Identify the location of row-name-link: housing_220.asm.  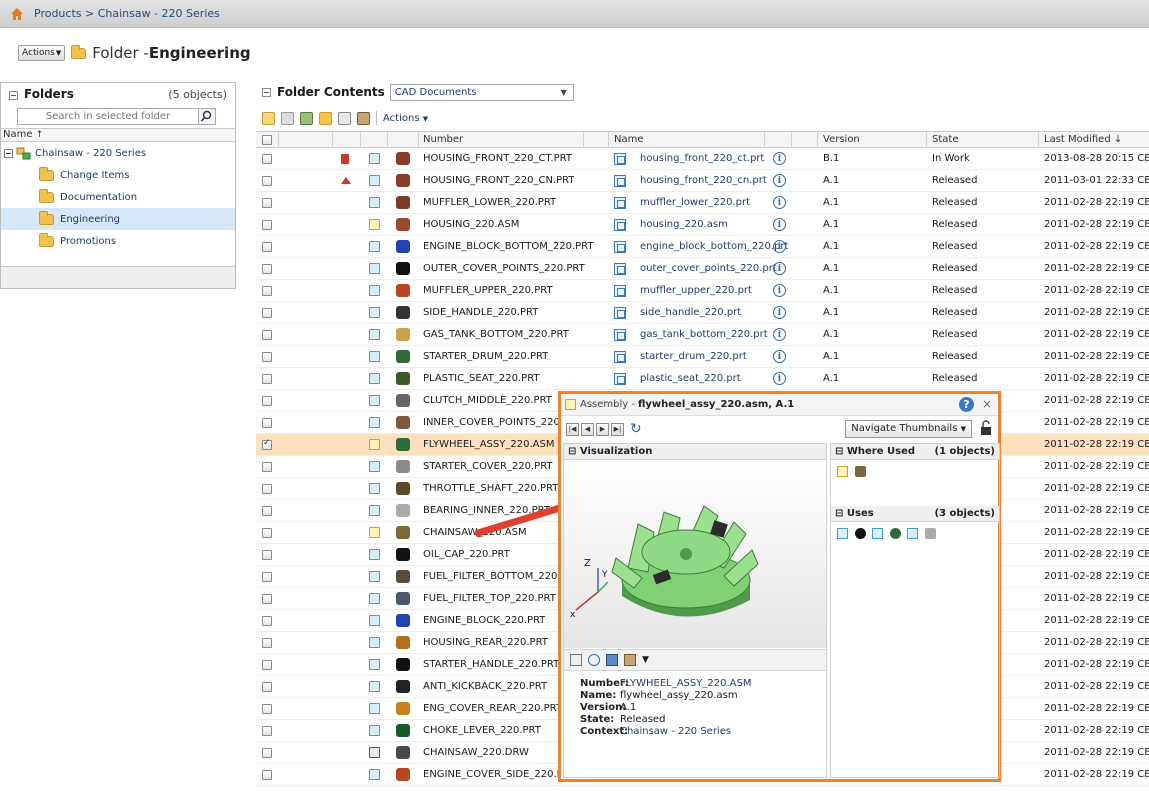
(684, 225).